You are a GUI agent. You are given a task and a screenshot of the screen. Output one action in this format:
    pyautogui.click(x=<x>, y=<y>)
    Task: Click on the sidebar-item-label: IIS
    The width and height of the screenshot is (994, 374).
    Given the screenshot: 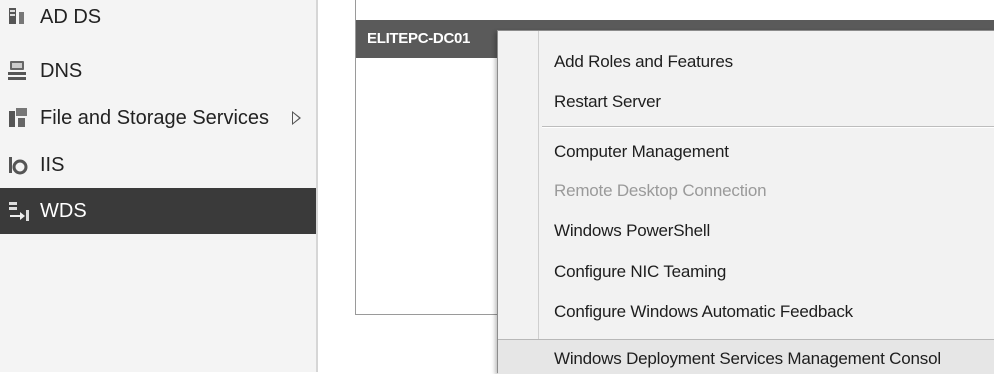 What is the action you would take?
    pyautogui.click(x=52, y=164)
    